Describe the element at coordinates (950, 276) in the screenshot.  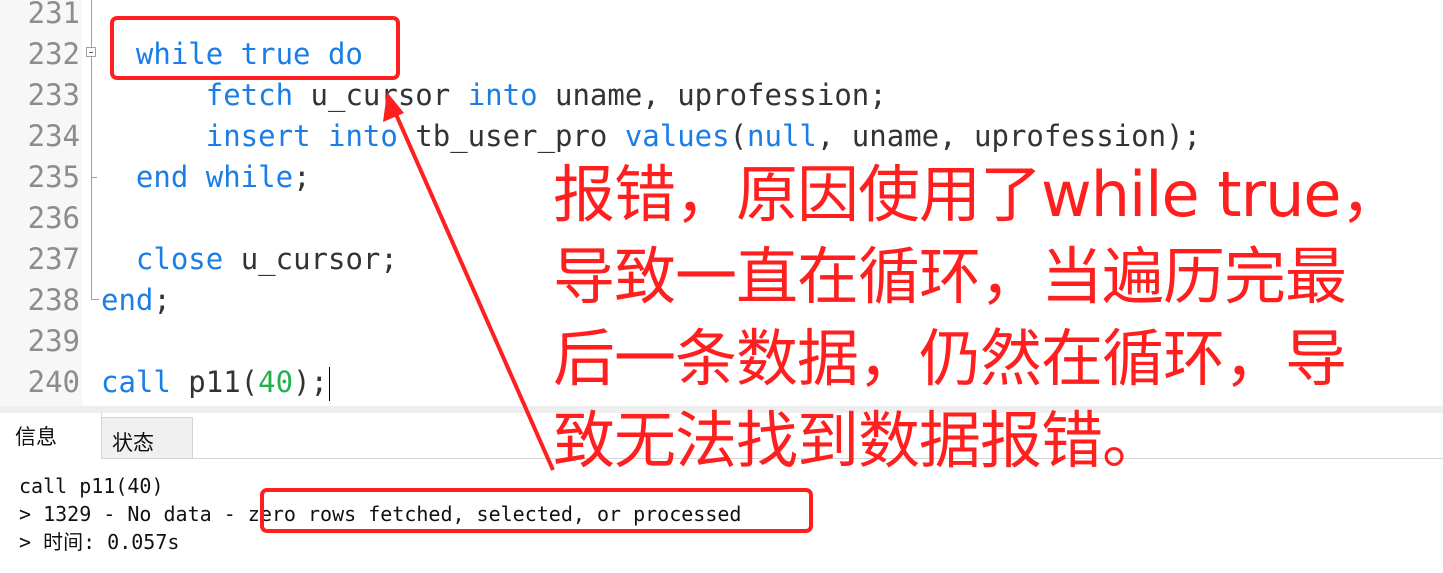
I see `annotation-line: 导致一直在循环，当遍历完最` at that location.